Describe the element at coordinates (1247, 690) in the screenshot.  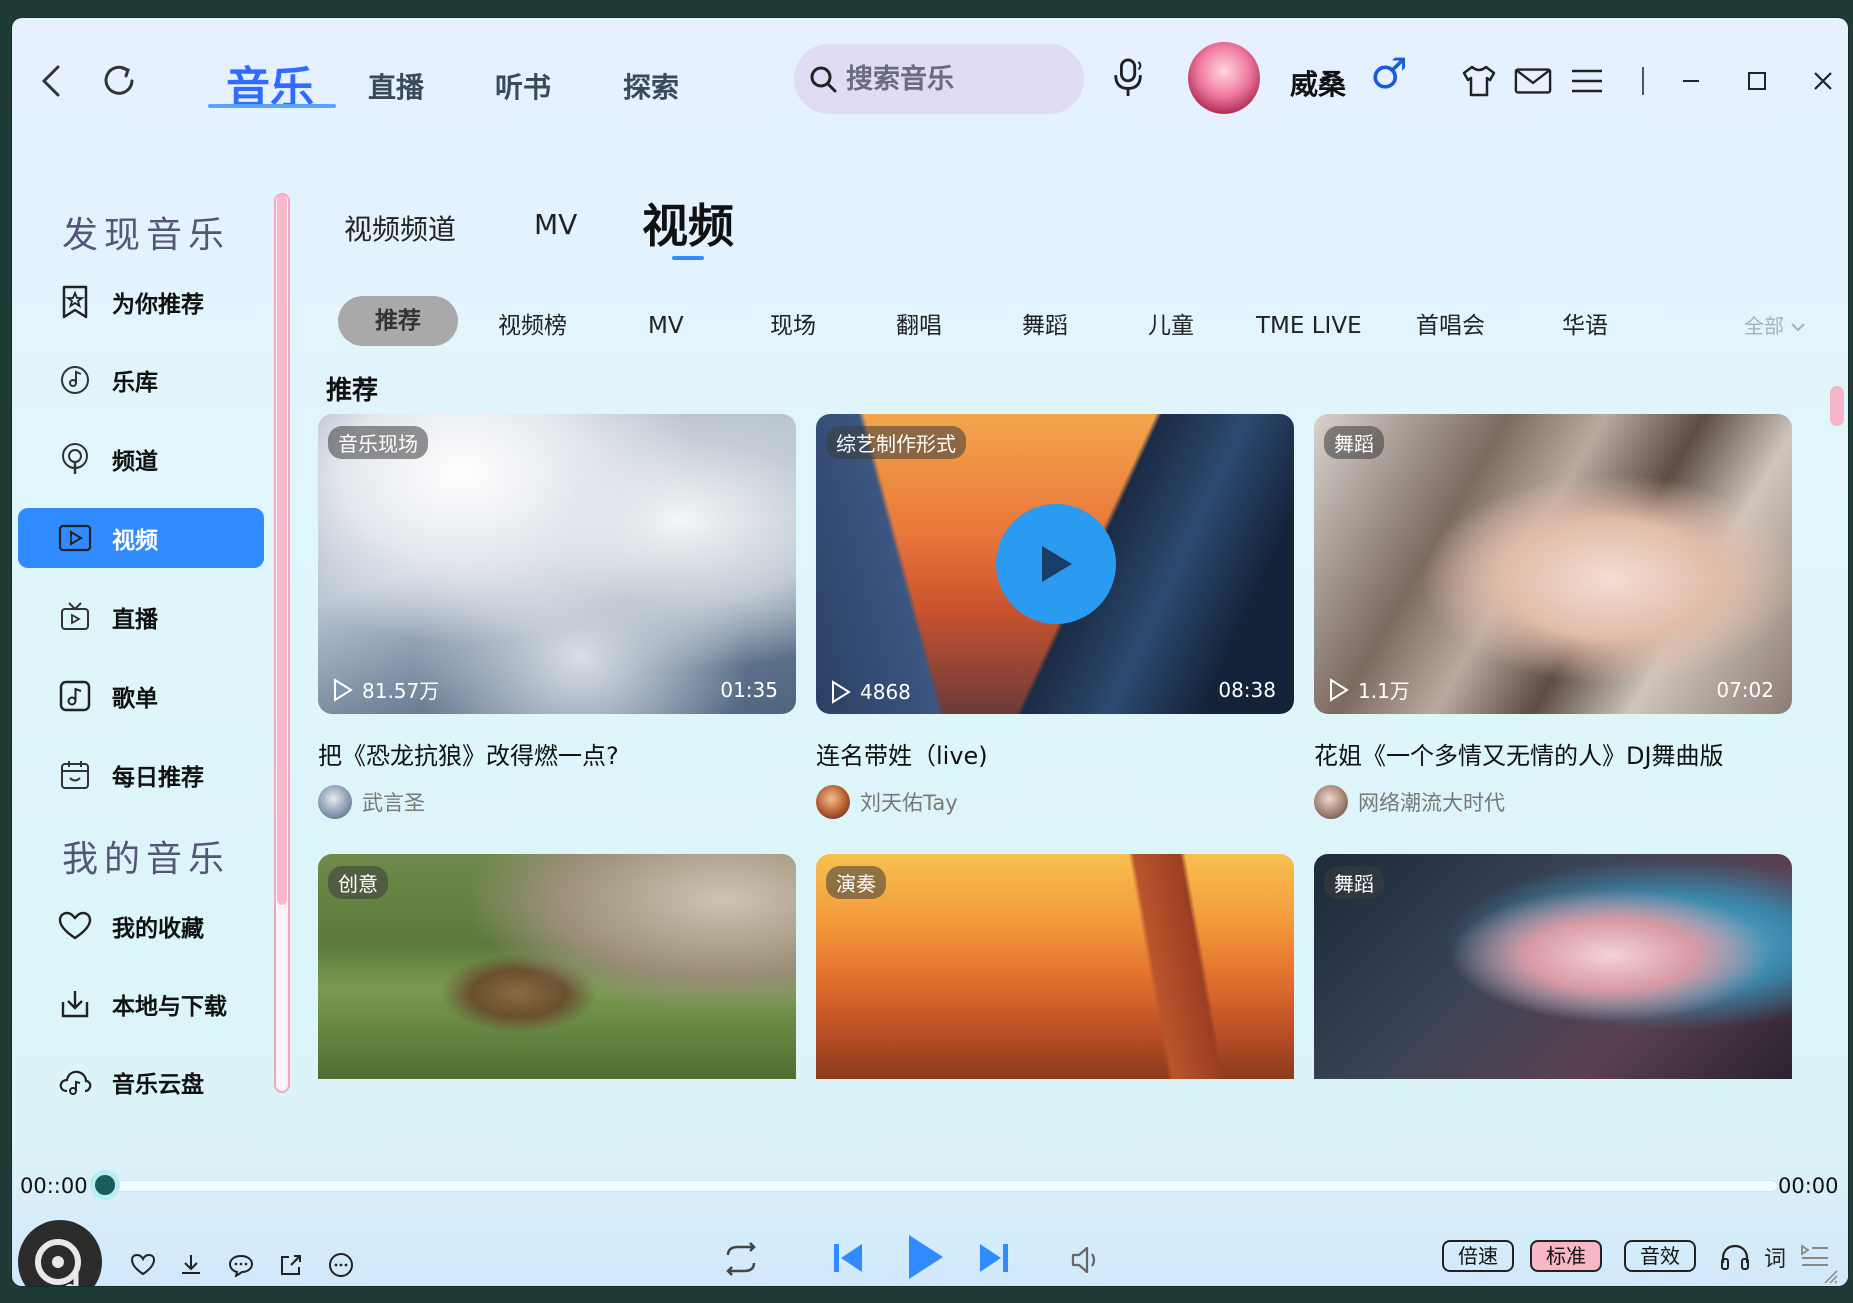
I see `video-duration: 08:38` at that location.